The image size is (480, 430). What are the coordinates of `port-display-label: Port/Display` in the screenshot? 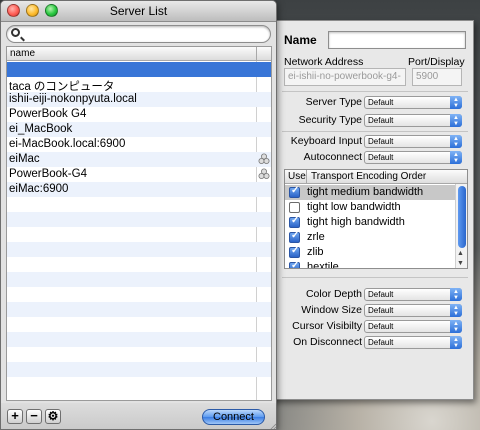 It's located at (436, 62).